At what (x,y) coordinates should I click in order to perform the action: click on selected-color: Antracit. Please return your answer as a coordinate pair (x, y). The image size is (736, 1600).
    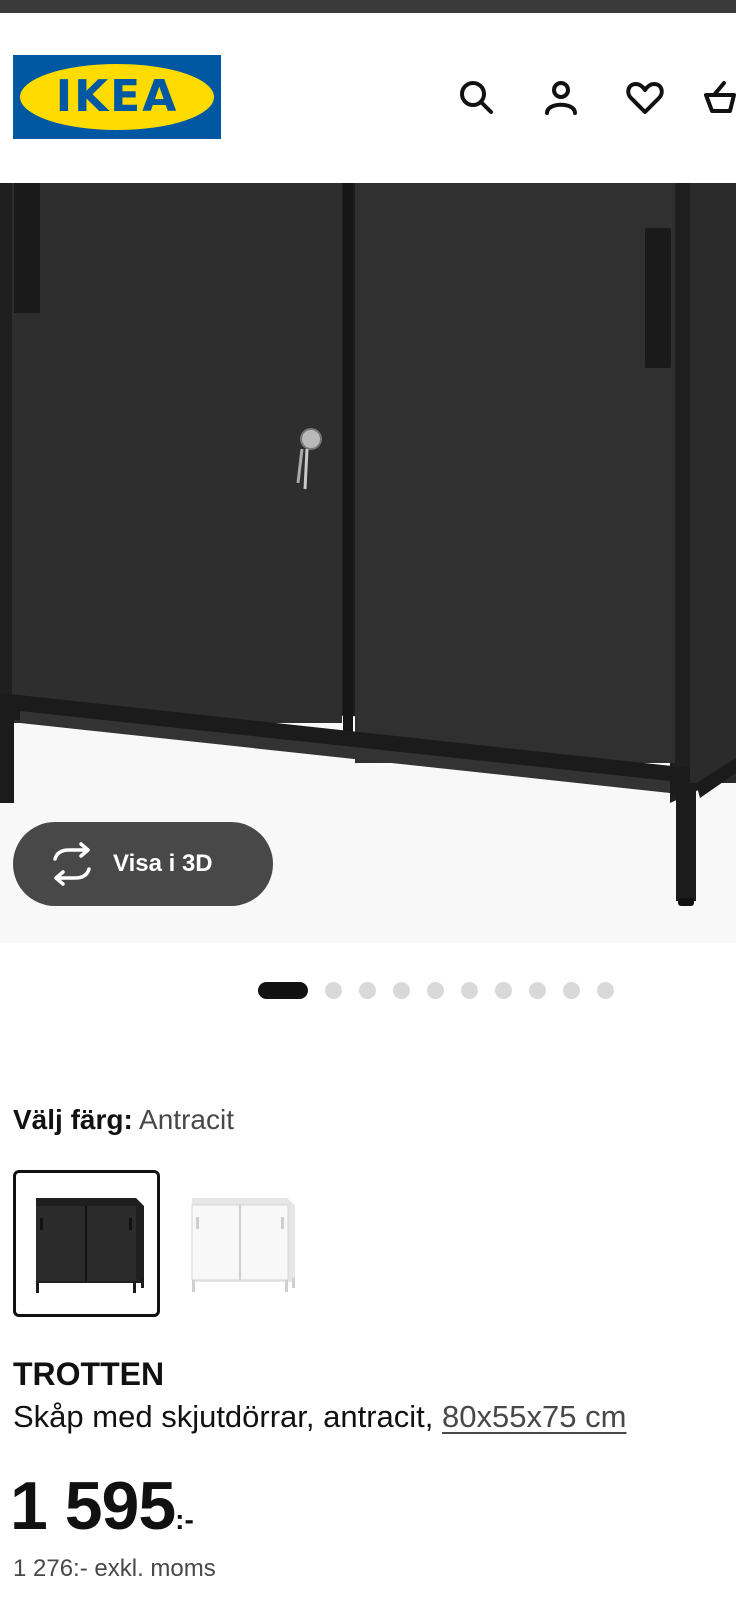
    Looking at the image, I should click on (186, 1119).